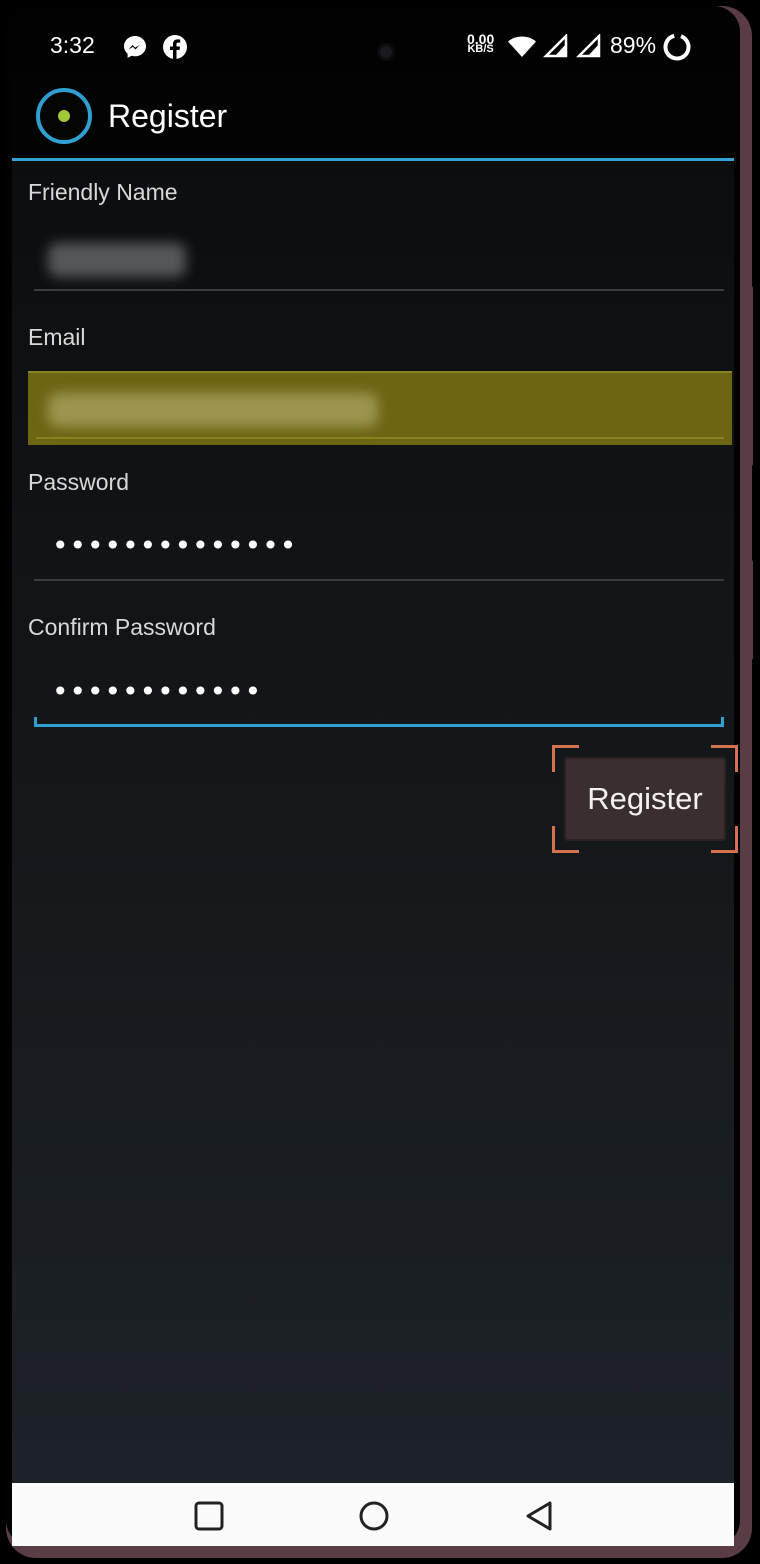 The image size is (760, 1564). Describe the element at coordinates (633, 45) in the screenshot. I see `battery-percent: 89%` at that location.